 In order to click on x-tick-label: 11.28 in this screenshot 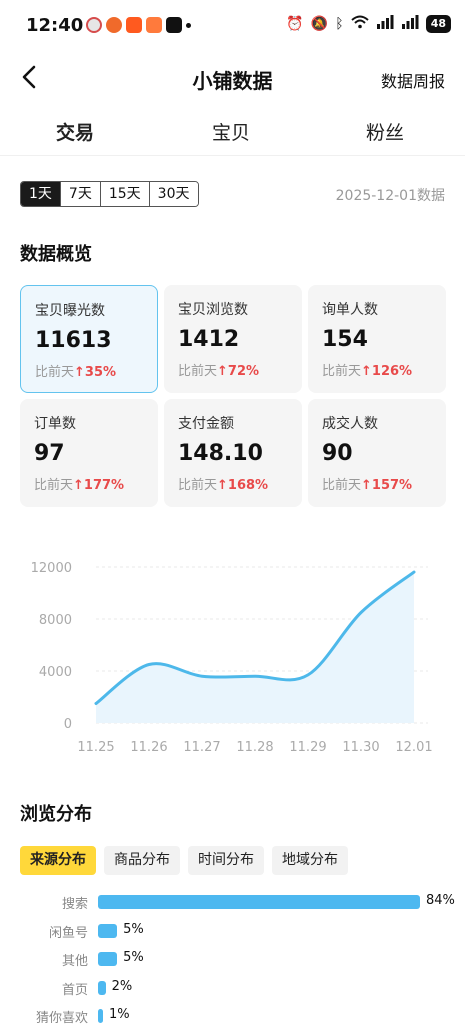, I will do `click(254, 747)`.